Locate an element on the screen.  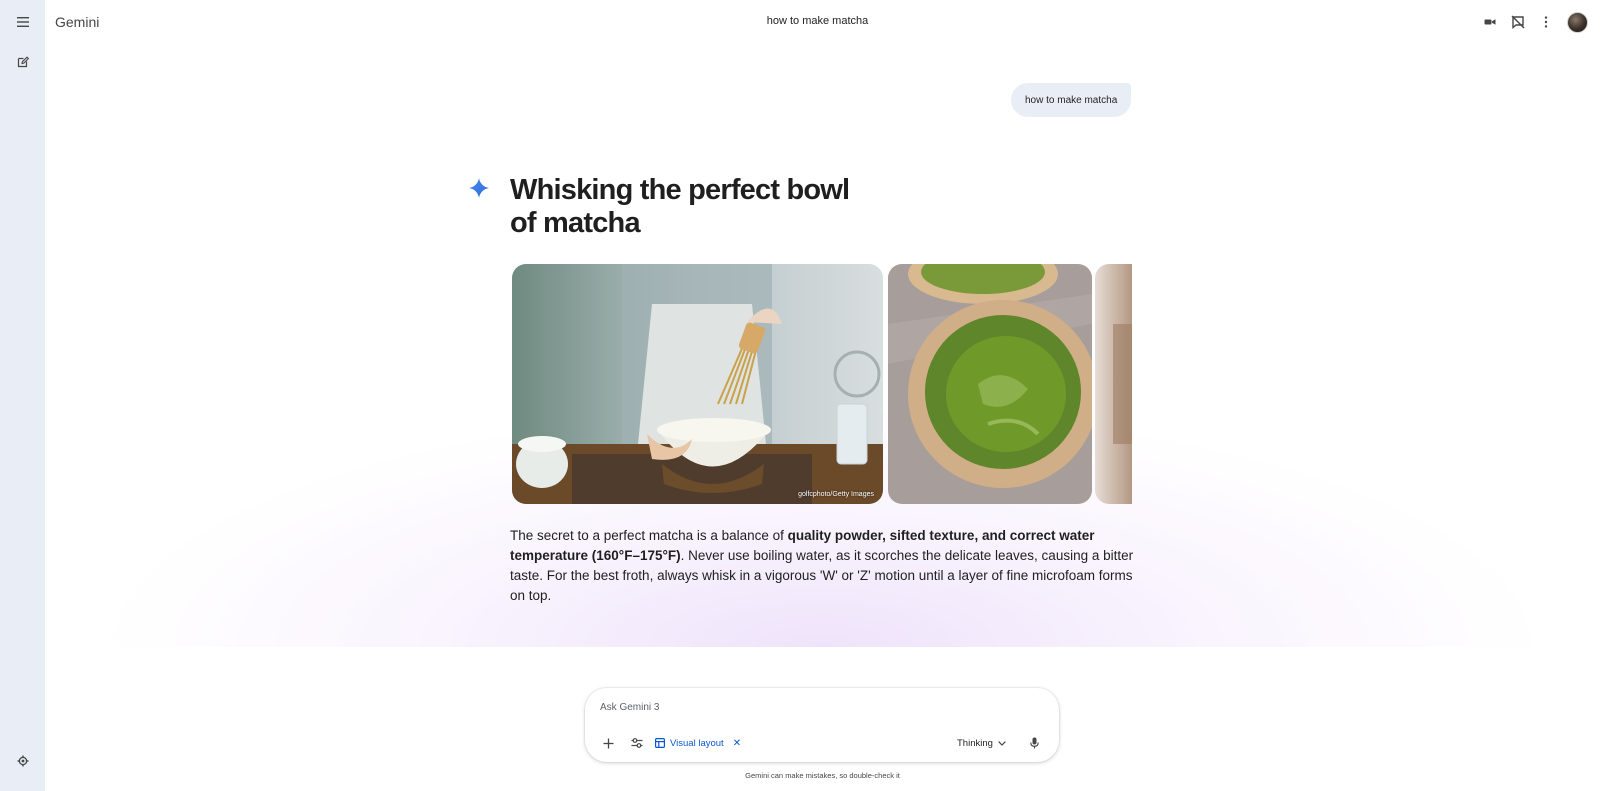
more-vert-icon is located at coordinates (1546, 22).